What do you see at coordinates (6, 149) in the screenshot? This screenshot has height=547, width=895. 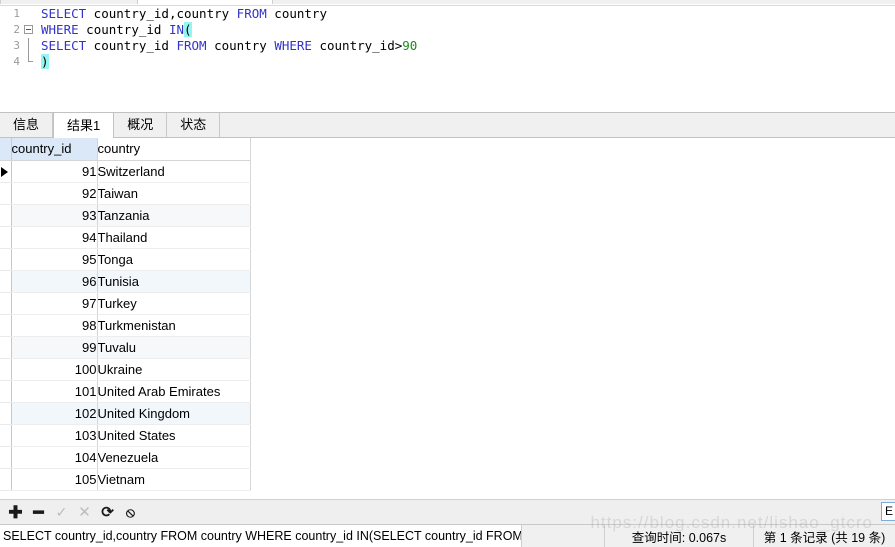 I see `grid-corner-cell` at bounding box center [6, 149].